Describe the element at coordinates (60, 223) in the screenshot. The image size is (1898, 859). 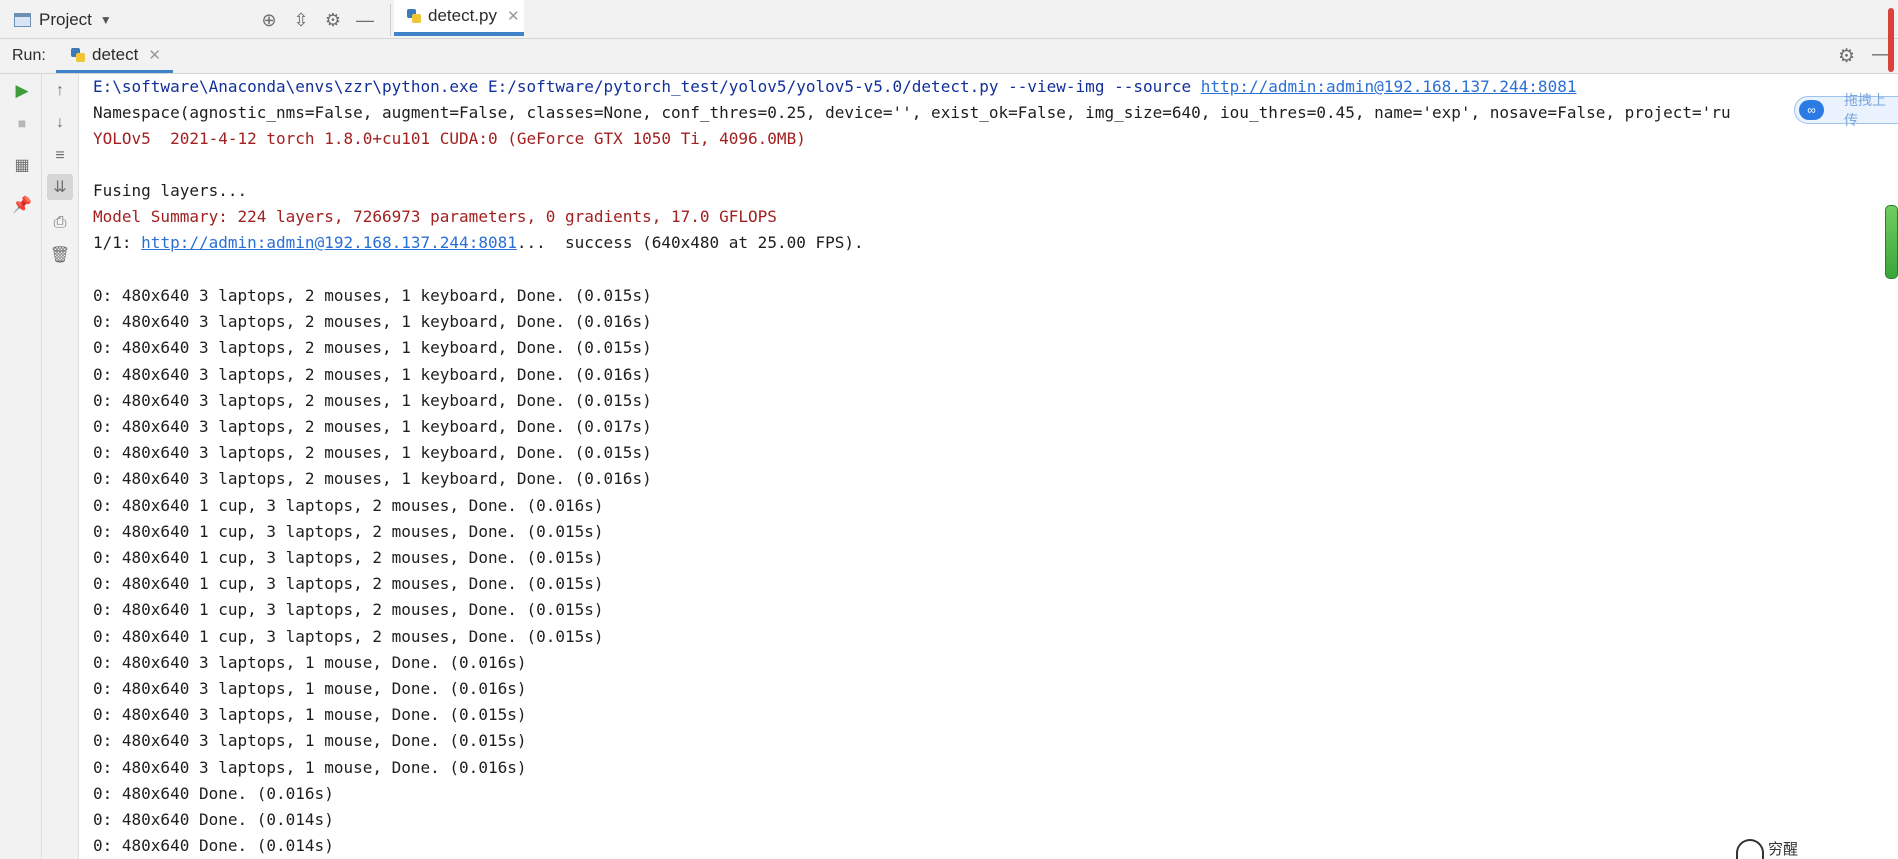
I see `print-icon: ⎙` at that location.